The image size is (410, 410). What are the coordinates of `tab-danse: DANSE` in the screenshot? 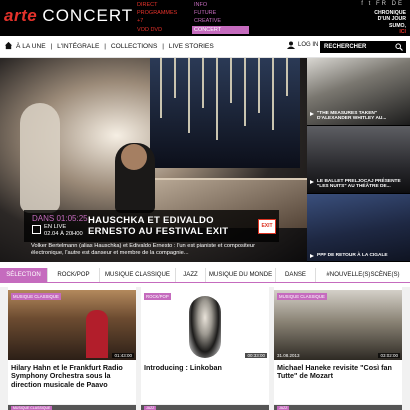 It's located at (296, 275).